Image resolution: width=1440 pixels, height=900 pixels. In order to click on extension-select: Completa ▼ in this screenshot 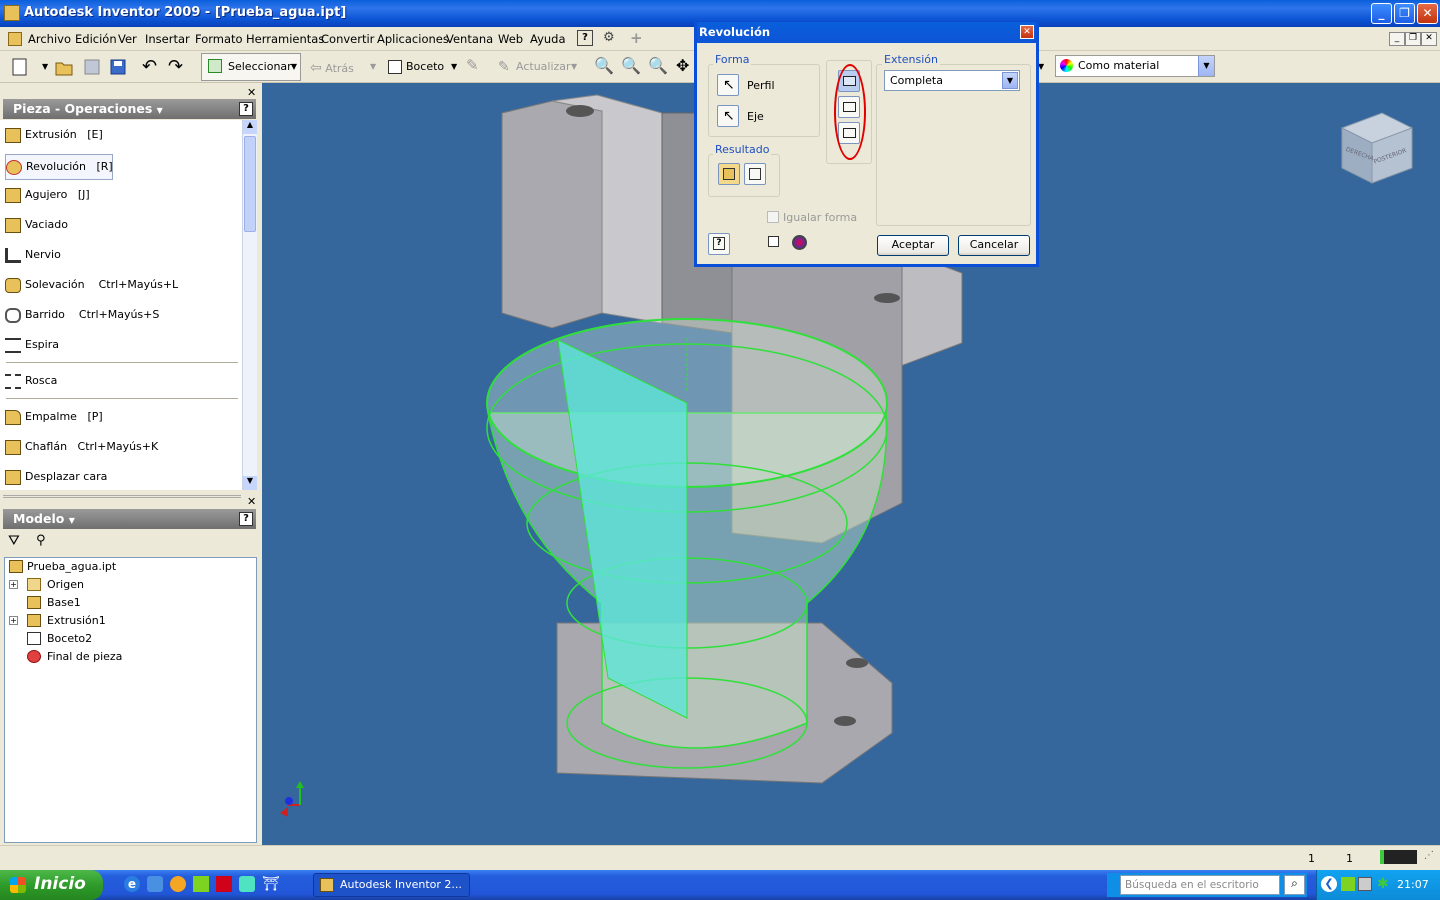, I will do `click(952, 80)`.